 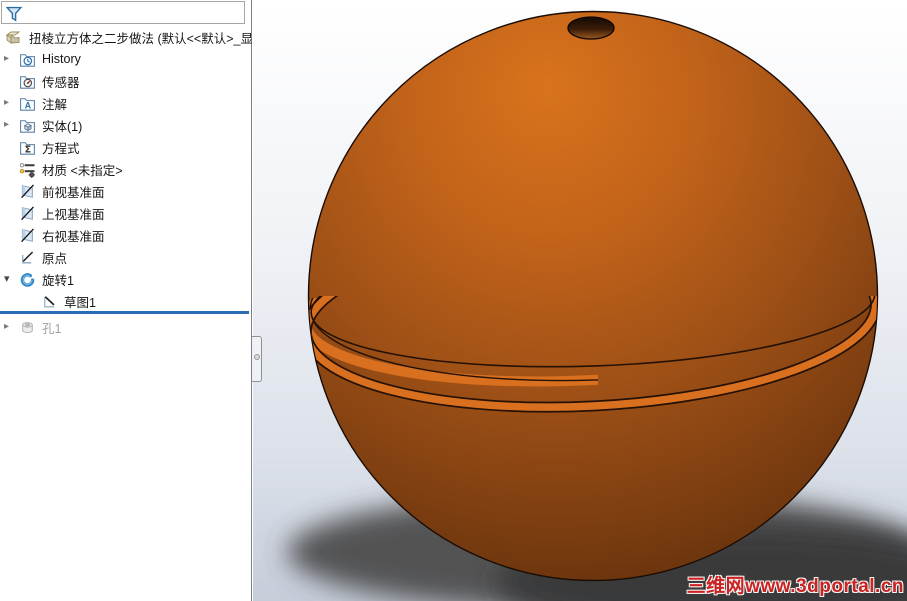 I want to click on part-name: 扭棱立方体之二步做法 (默认<<默认>_显示, so click(x=140, y=38).